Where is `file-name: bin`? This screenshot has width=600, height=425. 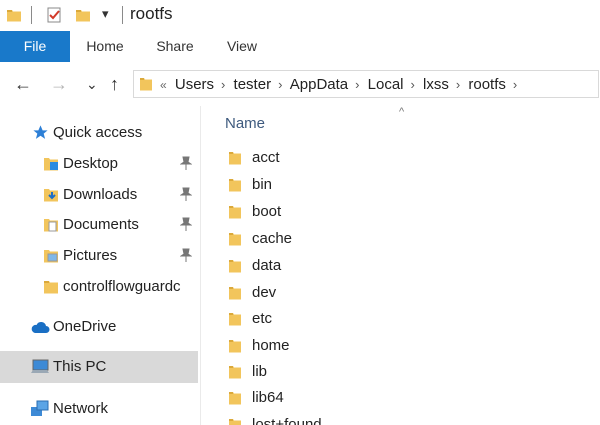 file-name: bin is located at coordinates (262, 184).